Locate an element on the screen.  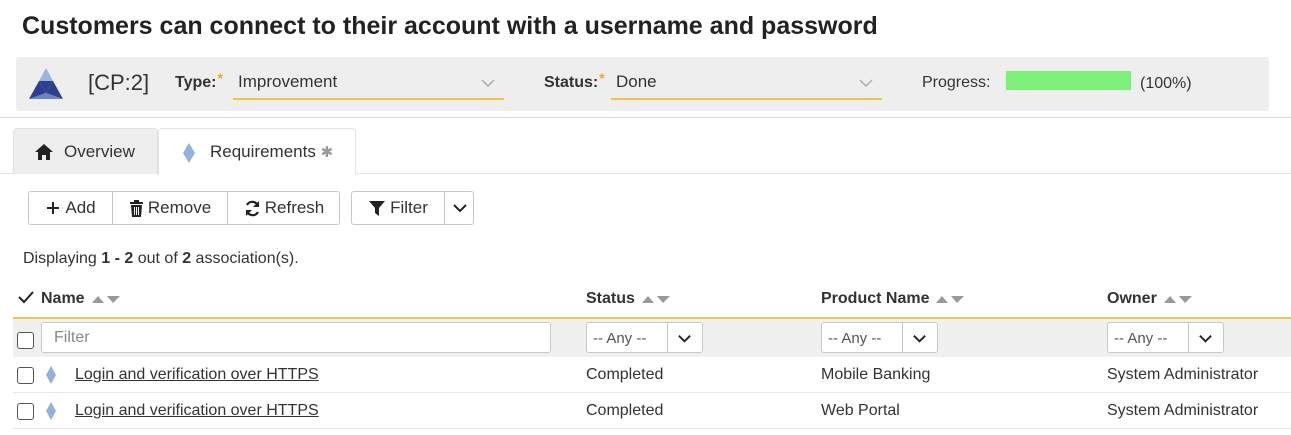
type-select: Improvement is located at coordinates (368, 84).